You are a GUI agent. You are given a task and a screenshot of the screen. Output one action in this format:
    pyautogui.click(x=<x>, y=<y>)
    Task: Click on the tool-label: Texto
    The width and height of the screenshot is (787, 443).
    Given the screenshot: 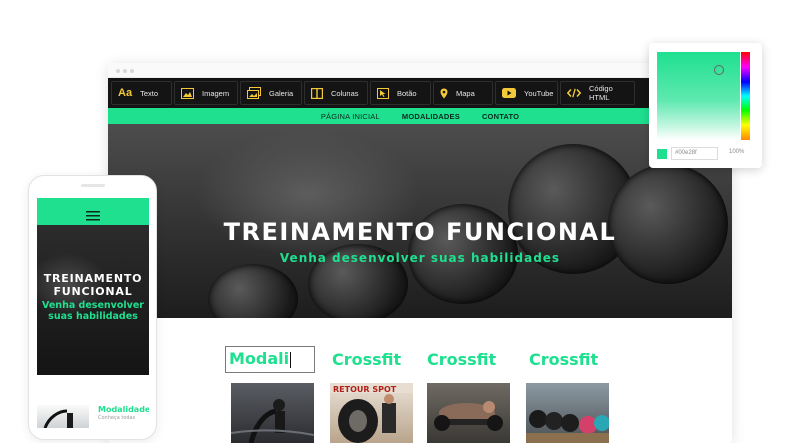 What is the action you would take?
    pyautogui.click(x=149, y=93)
    